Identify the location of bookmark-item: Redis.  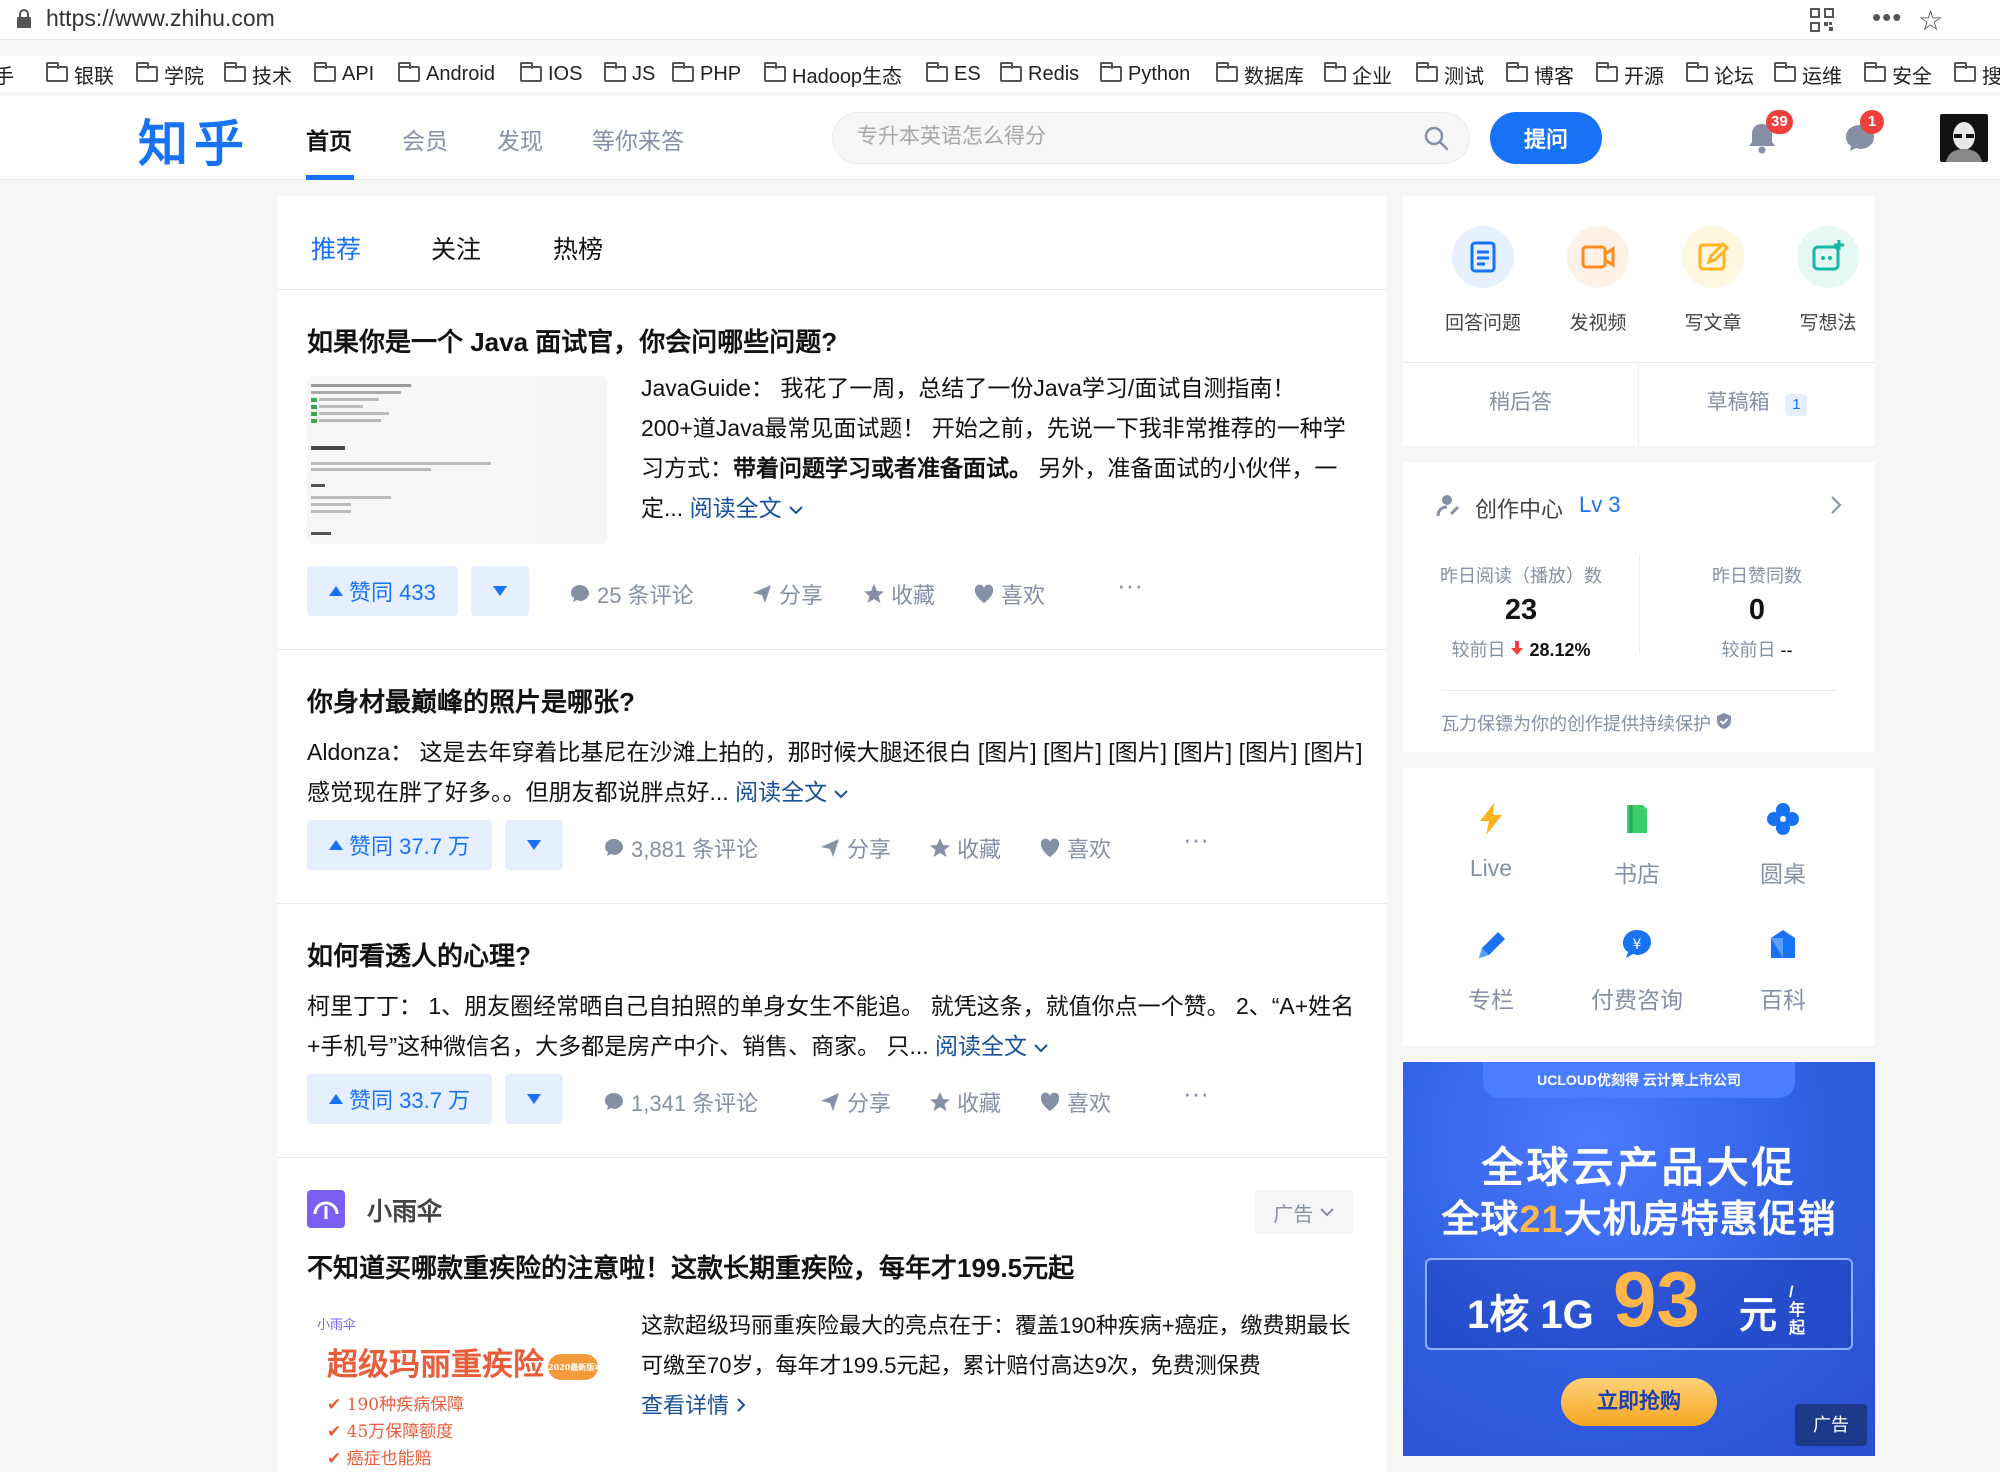
(1039, 74).